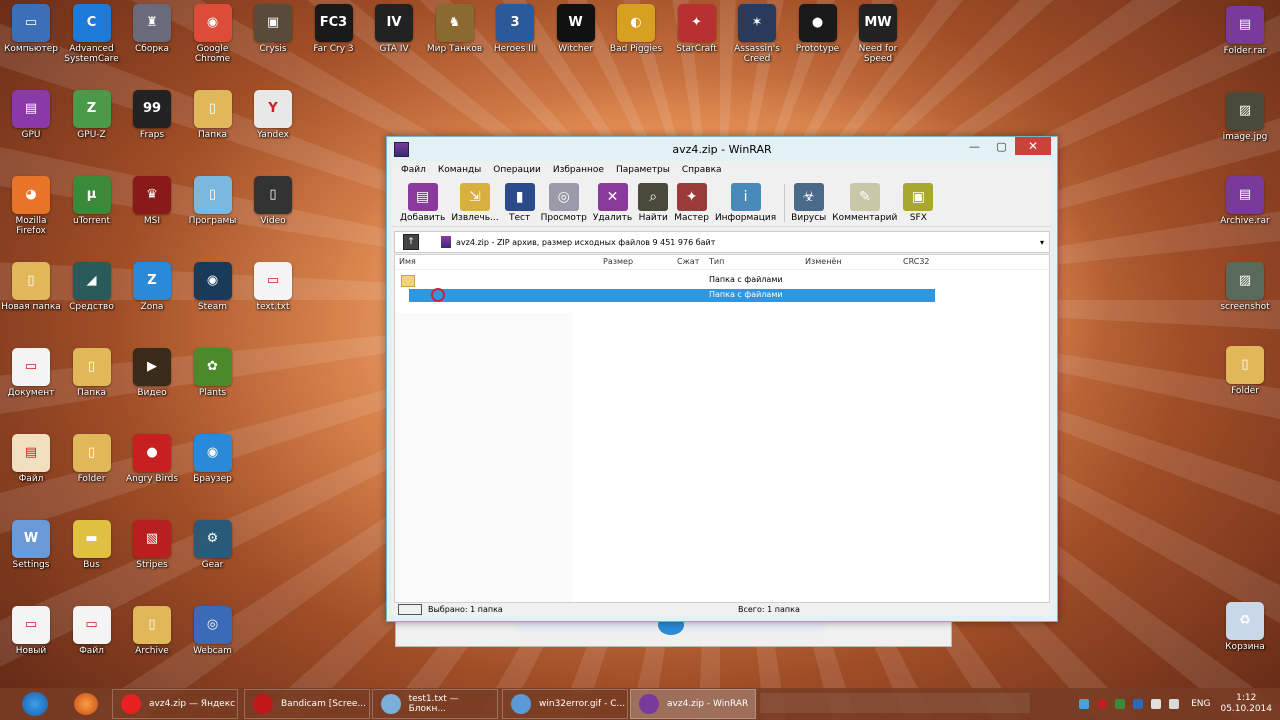 This screenshot has height=720, width=1280. I want to click on desktop-icon-webcam: ◎ Webcam, so click(213, 631).